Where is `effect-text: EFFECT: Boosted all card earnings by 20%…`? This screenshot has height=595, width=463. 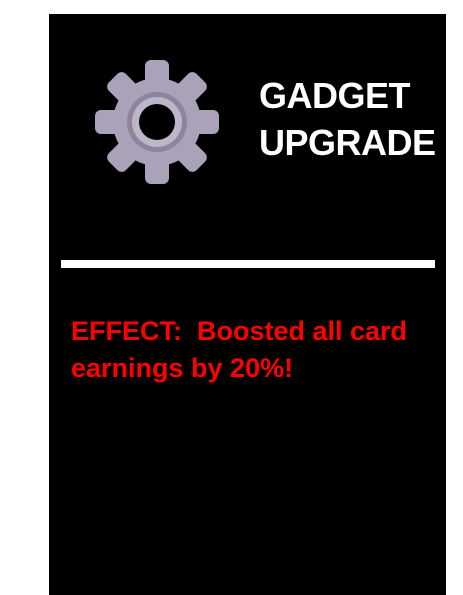
effect-text: EFFECT: Boosted all card earnings by 20%… is located at coordinates (243, 349).